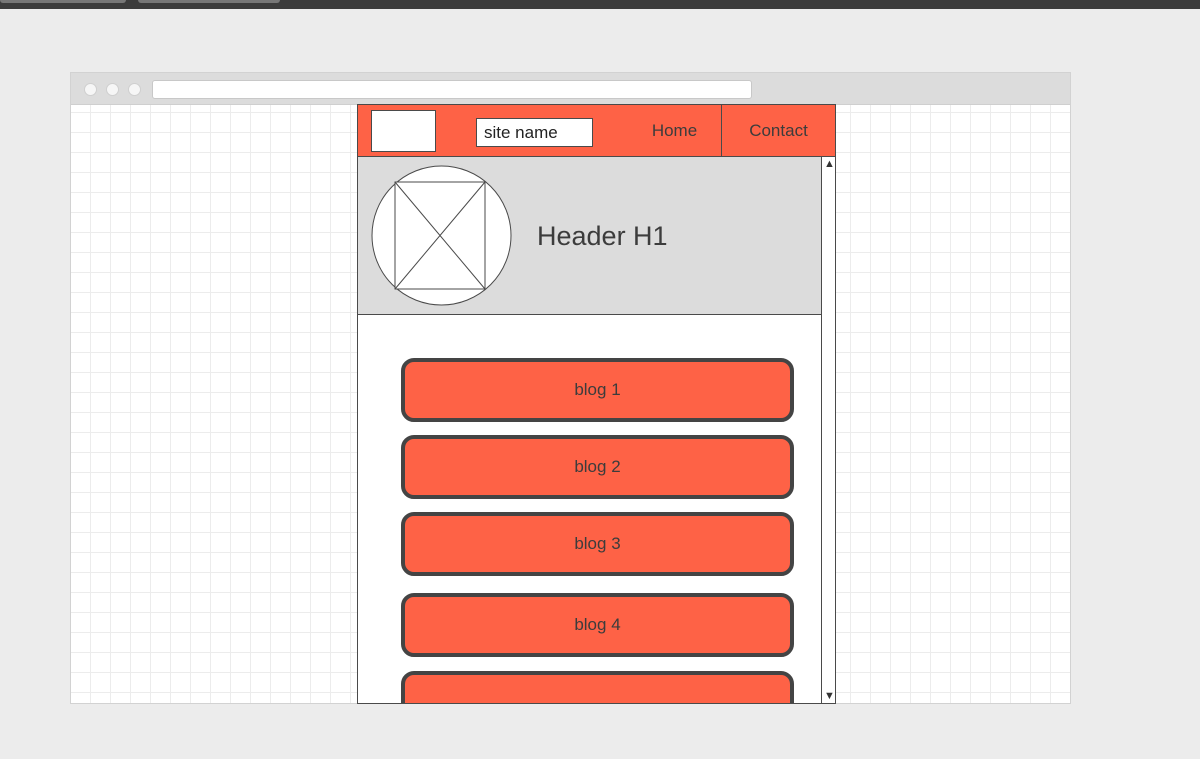 The height and width of the screenshot is (759, 1200). What do you see at coordinates (597, 687) in the screenshot?
I see `blog-button` at bounding box center [597, 687].